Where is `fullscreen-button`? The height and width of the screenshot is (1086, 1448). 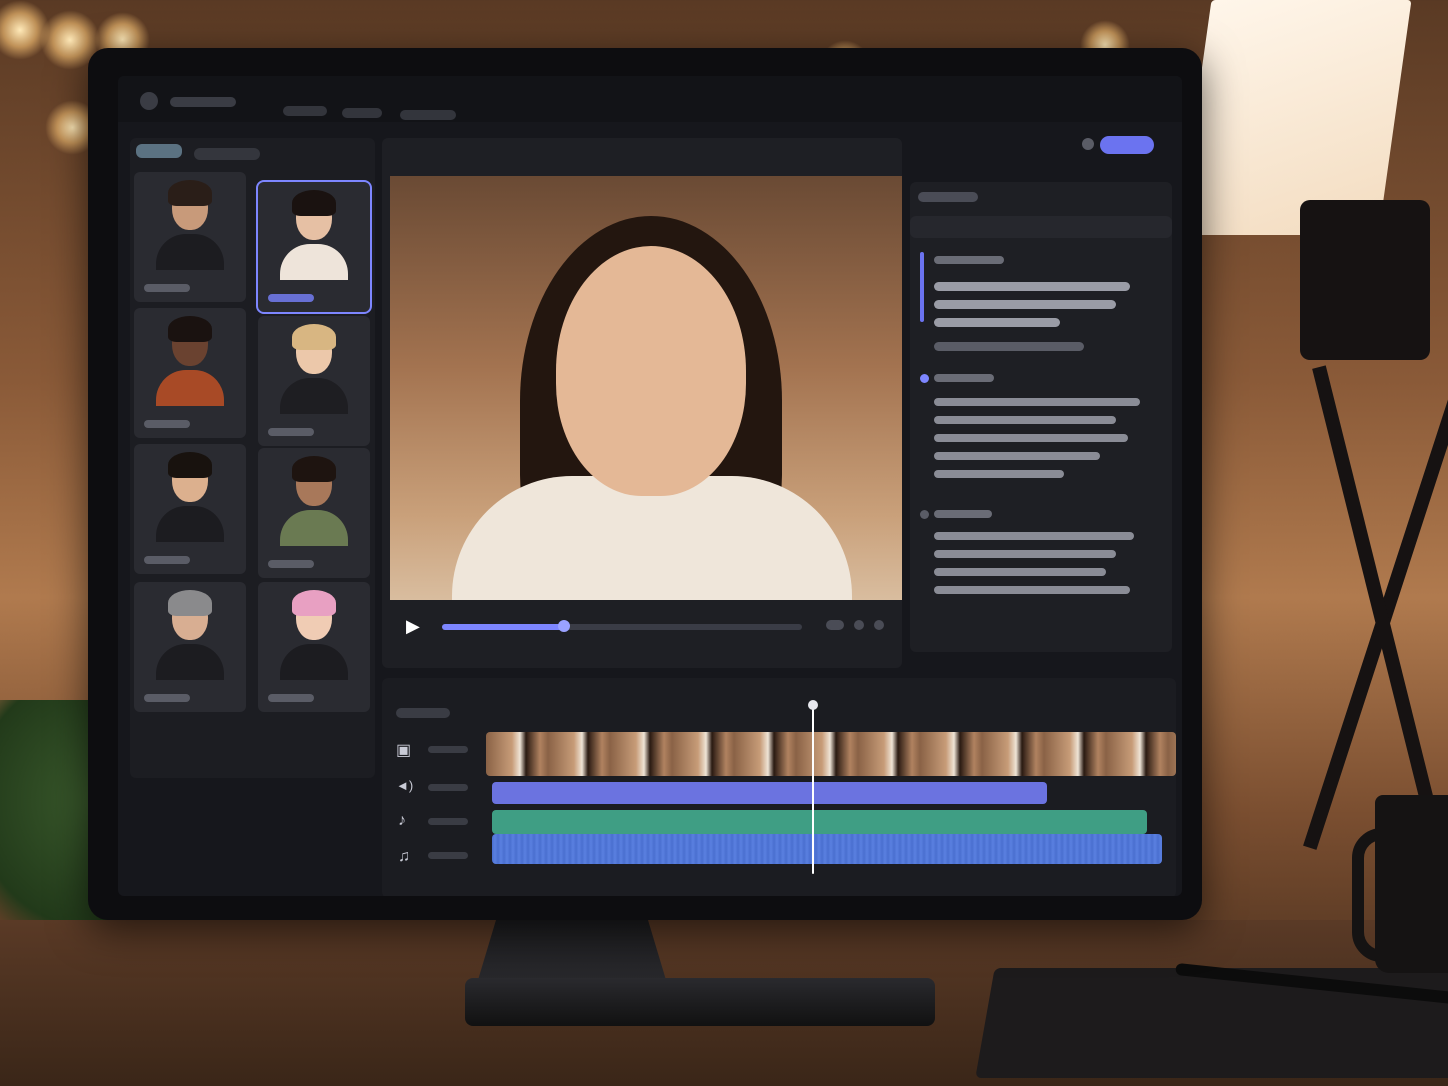
fullscreen-button is located at coordinates (879, 625).